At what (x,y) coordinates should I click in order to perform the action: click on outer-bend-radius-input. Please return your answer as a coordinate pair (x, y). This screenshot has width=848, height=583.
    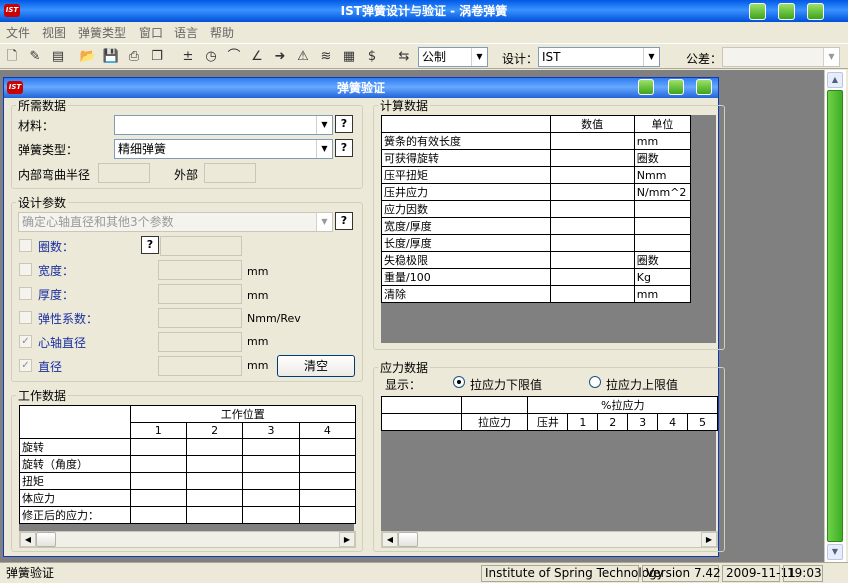
    Looking at the image, I should click on (230, 173).